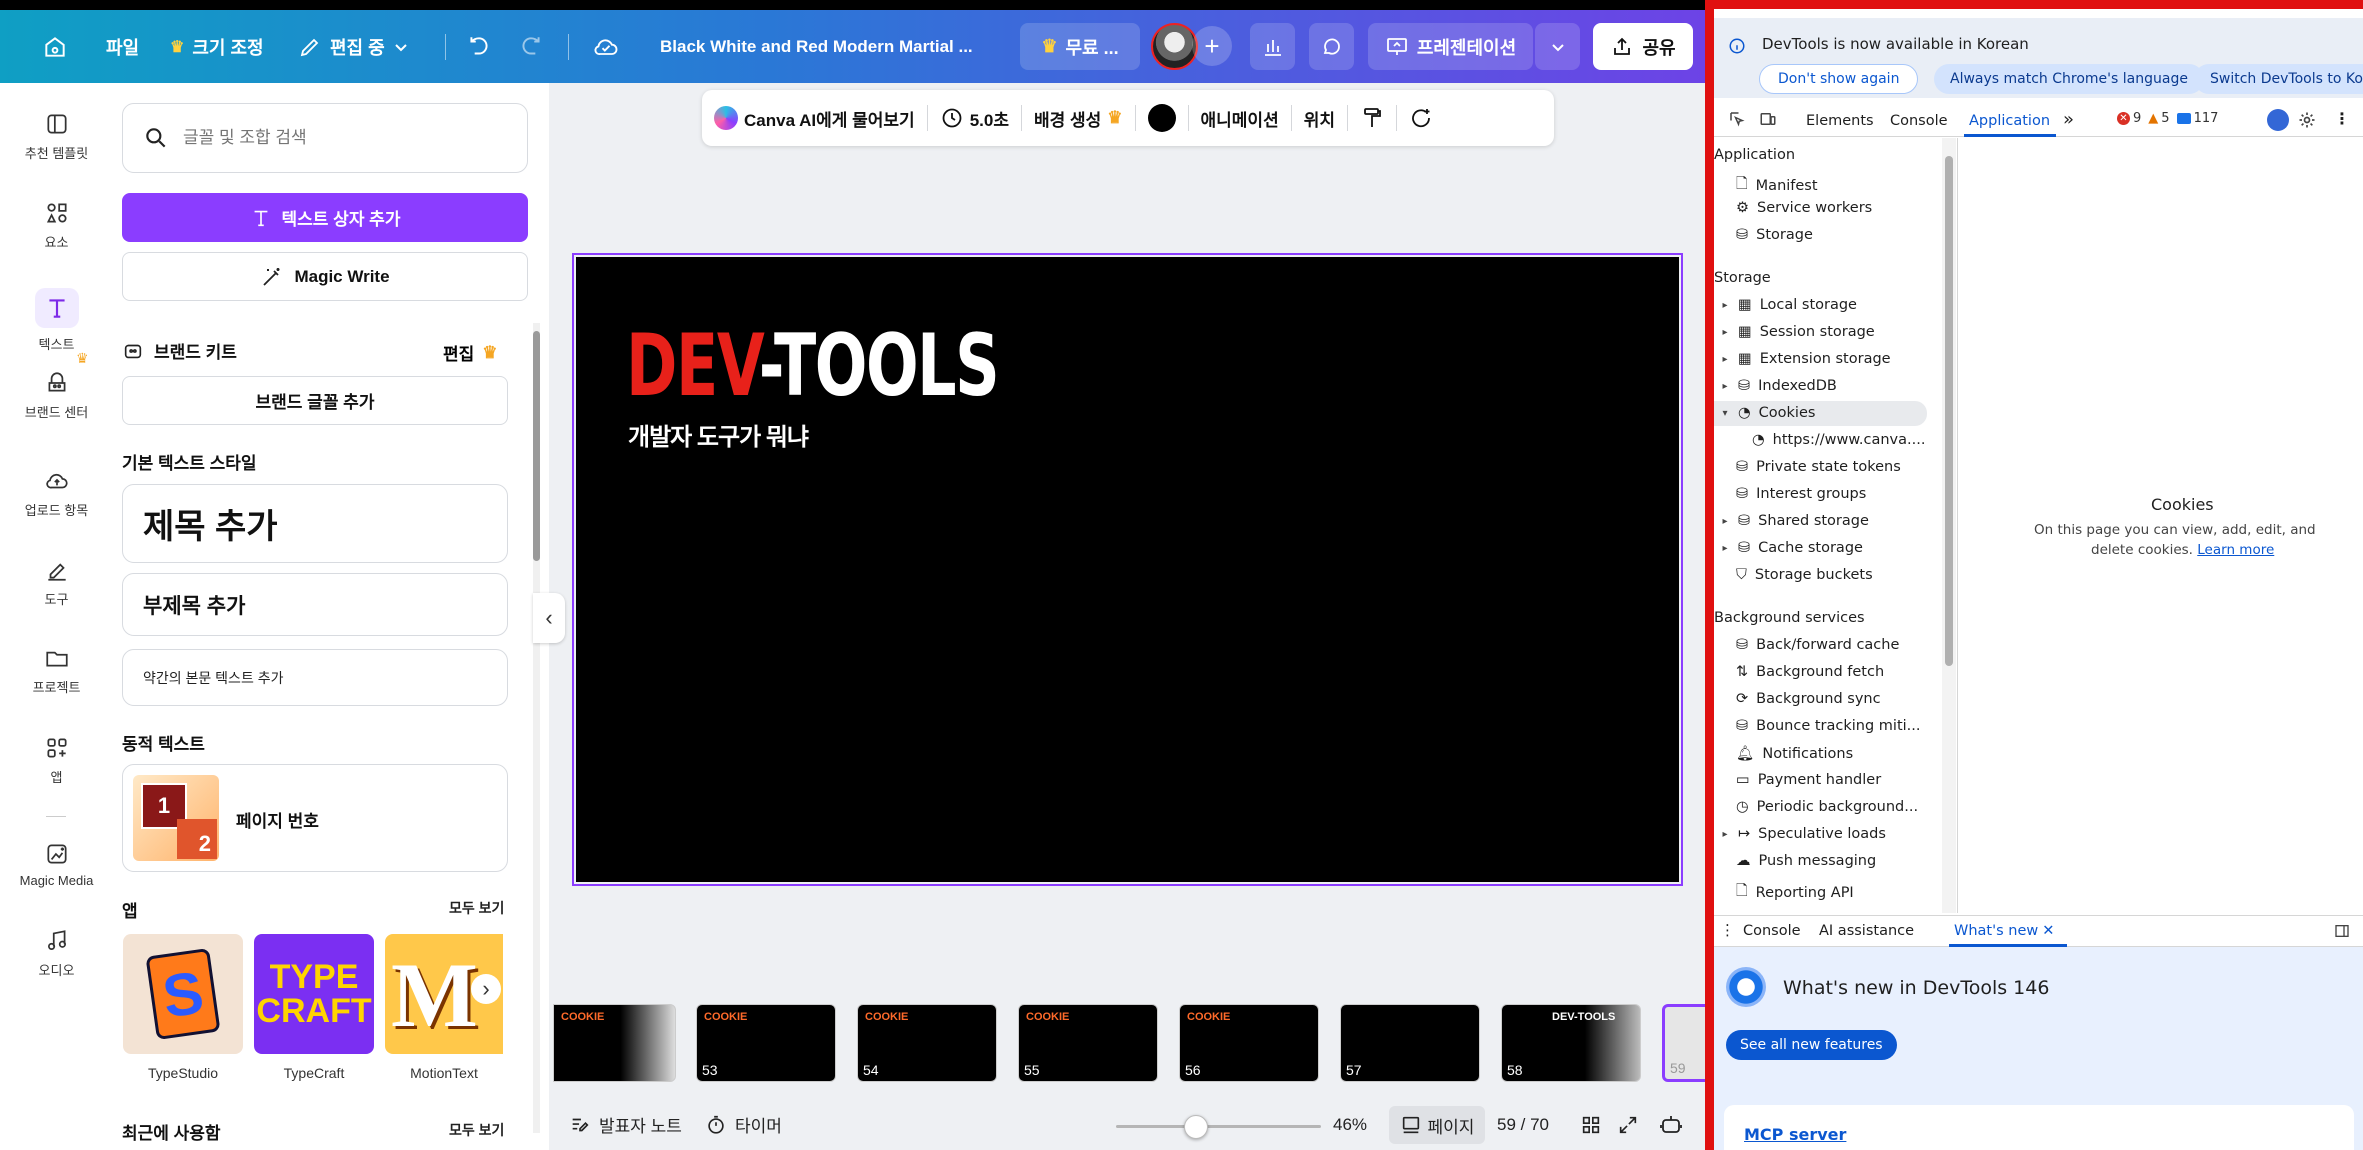 This screenshot has width=2363, height=1150. Describe the element at coordinates (1840, 121) in the screenshot. I see `tab-elements: Elements` at that location.